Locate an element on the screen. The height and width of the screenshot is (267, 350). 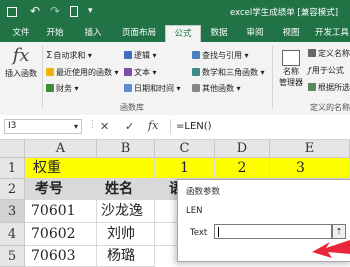
formula-input: =LEN() is located at coordinates (260, 126).